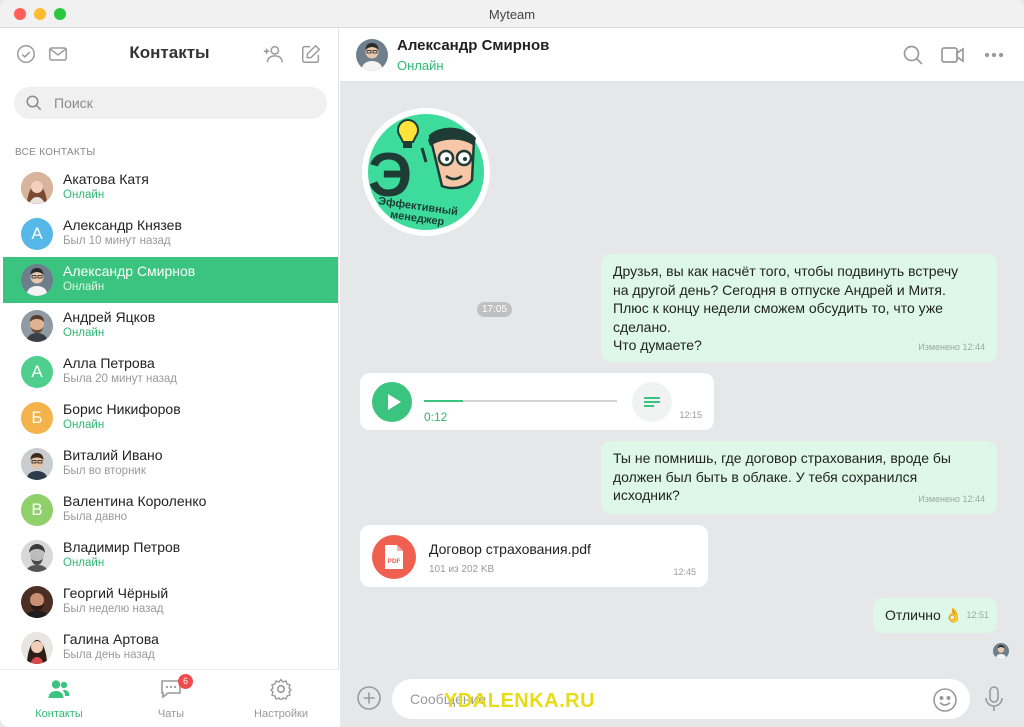  I want to click on emoji-button, so click(945, 700).